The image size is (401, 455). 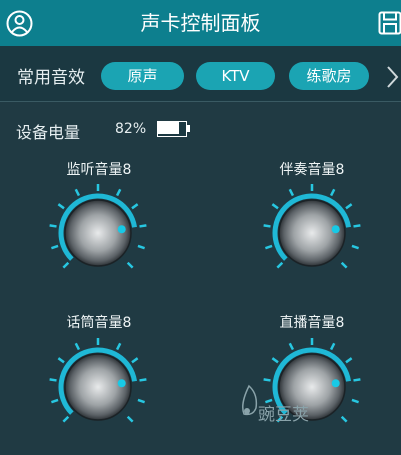 I want to click on battery-label: 设备电量, so click(x=48, y=132).